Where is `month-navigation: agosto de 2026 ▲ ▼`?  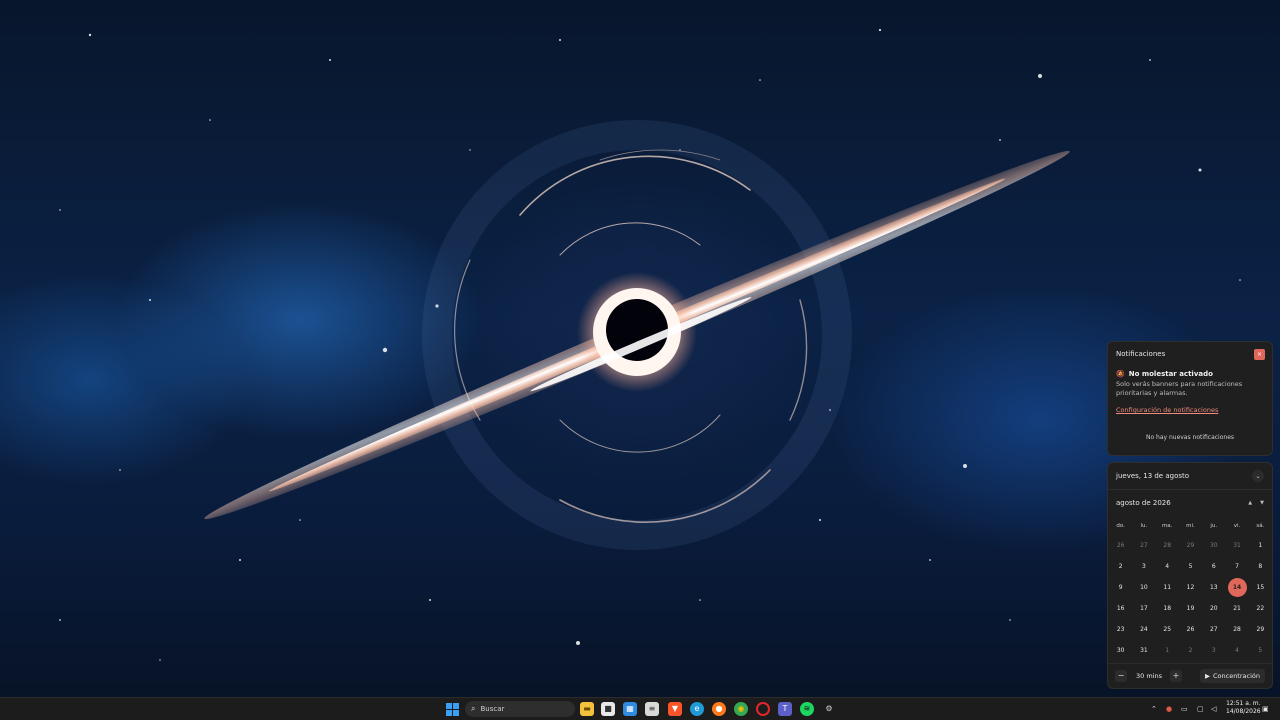 month-navigation: agosto de 2026 ▲ ▼ is located at coordinates (1190, 502).